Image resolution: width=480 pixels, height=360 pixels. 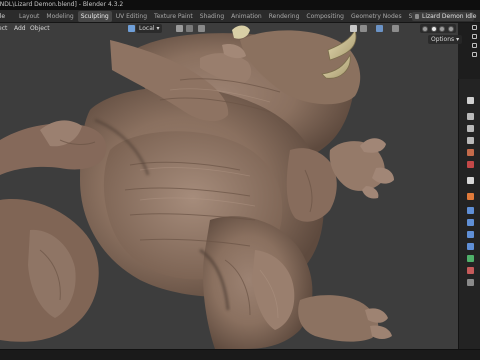 What do you see at coordinates (212, 16) in the screenshot?
I see `tab-shading: Shading` at bounding box center [212, 16].